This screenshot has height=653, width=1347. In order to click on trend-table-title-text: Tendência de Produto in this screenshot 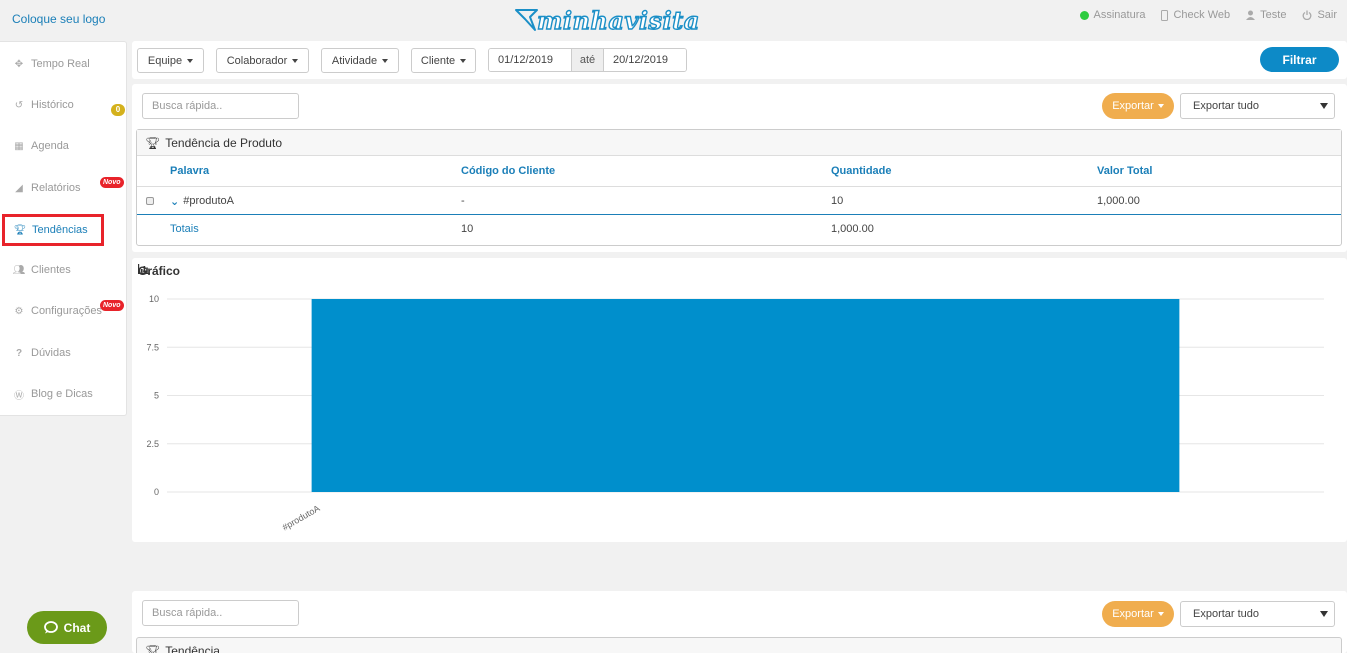, I will do `click(223, 142)`.